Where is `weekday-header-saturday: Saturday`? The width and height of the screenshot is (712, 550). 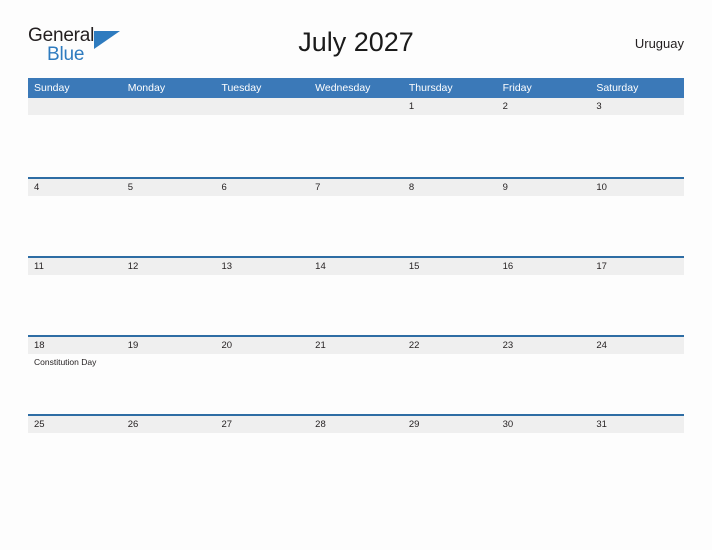 weekday-header-saturday: Saturday is located at coordinates (617, 88).